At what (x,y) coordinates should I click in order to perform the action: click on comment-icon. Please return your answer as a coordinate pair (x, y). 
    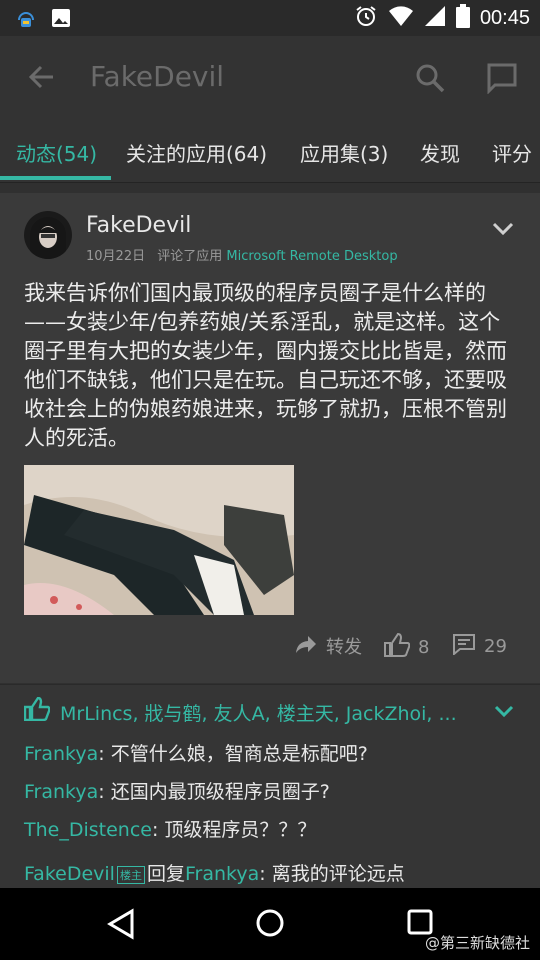
    Looking at the image, I should click on (464, 646).